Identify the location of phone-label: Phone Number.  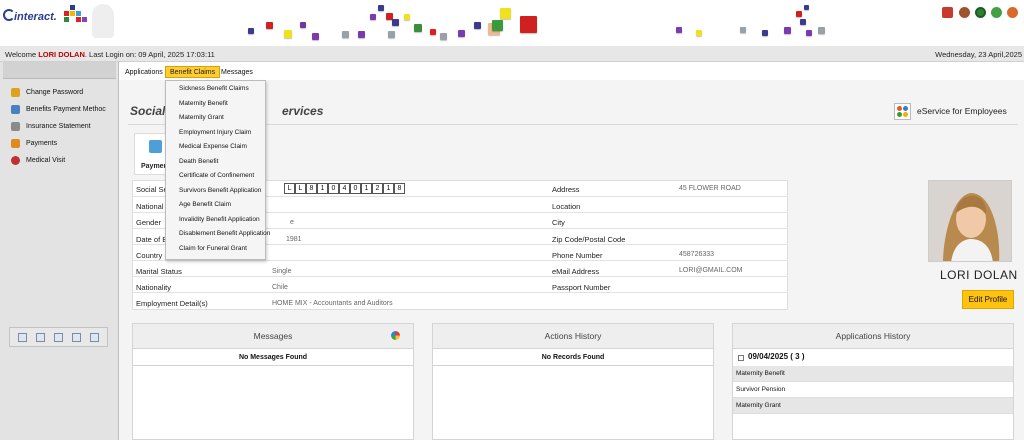
(577, 255).